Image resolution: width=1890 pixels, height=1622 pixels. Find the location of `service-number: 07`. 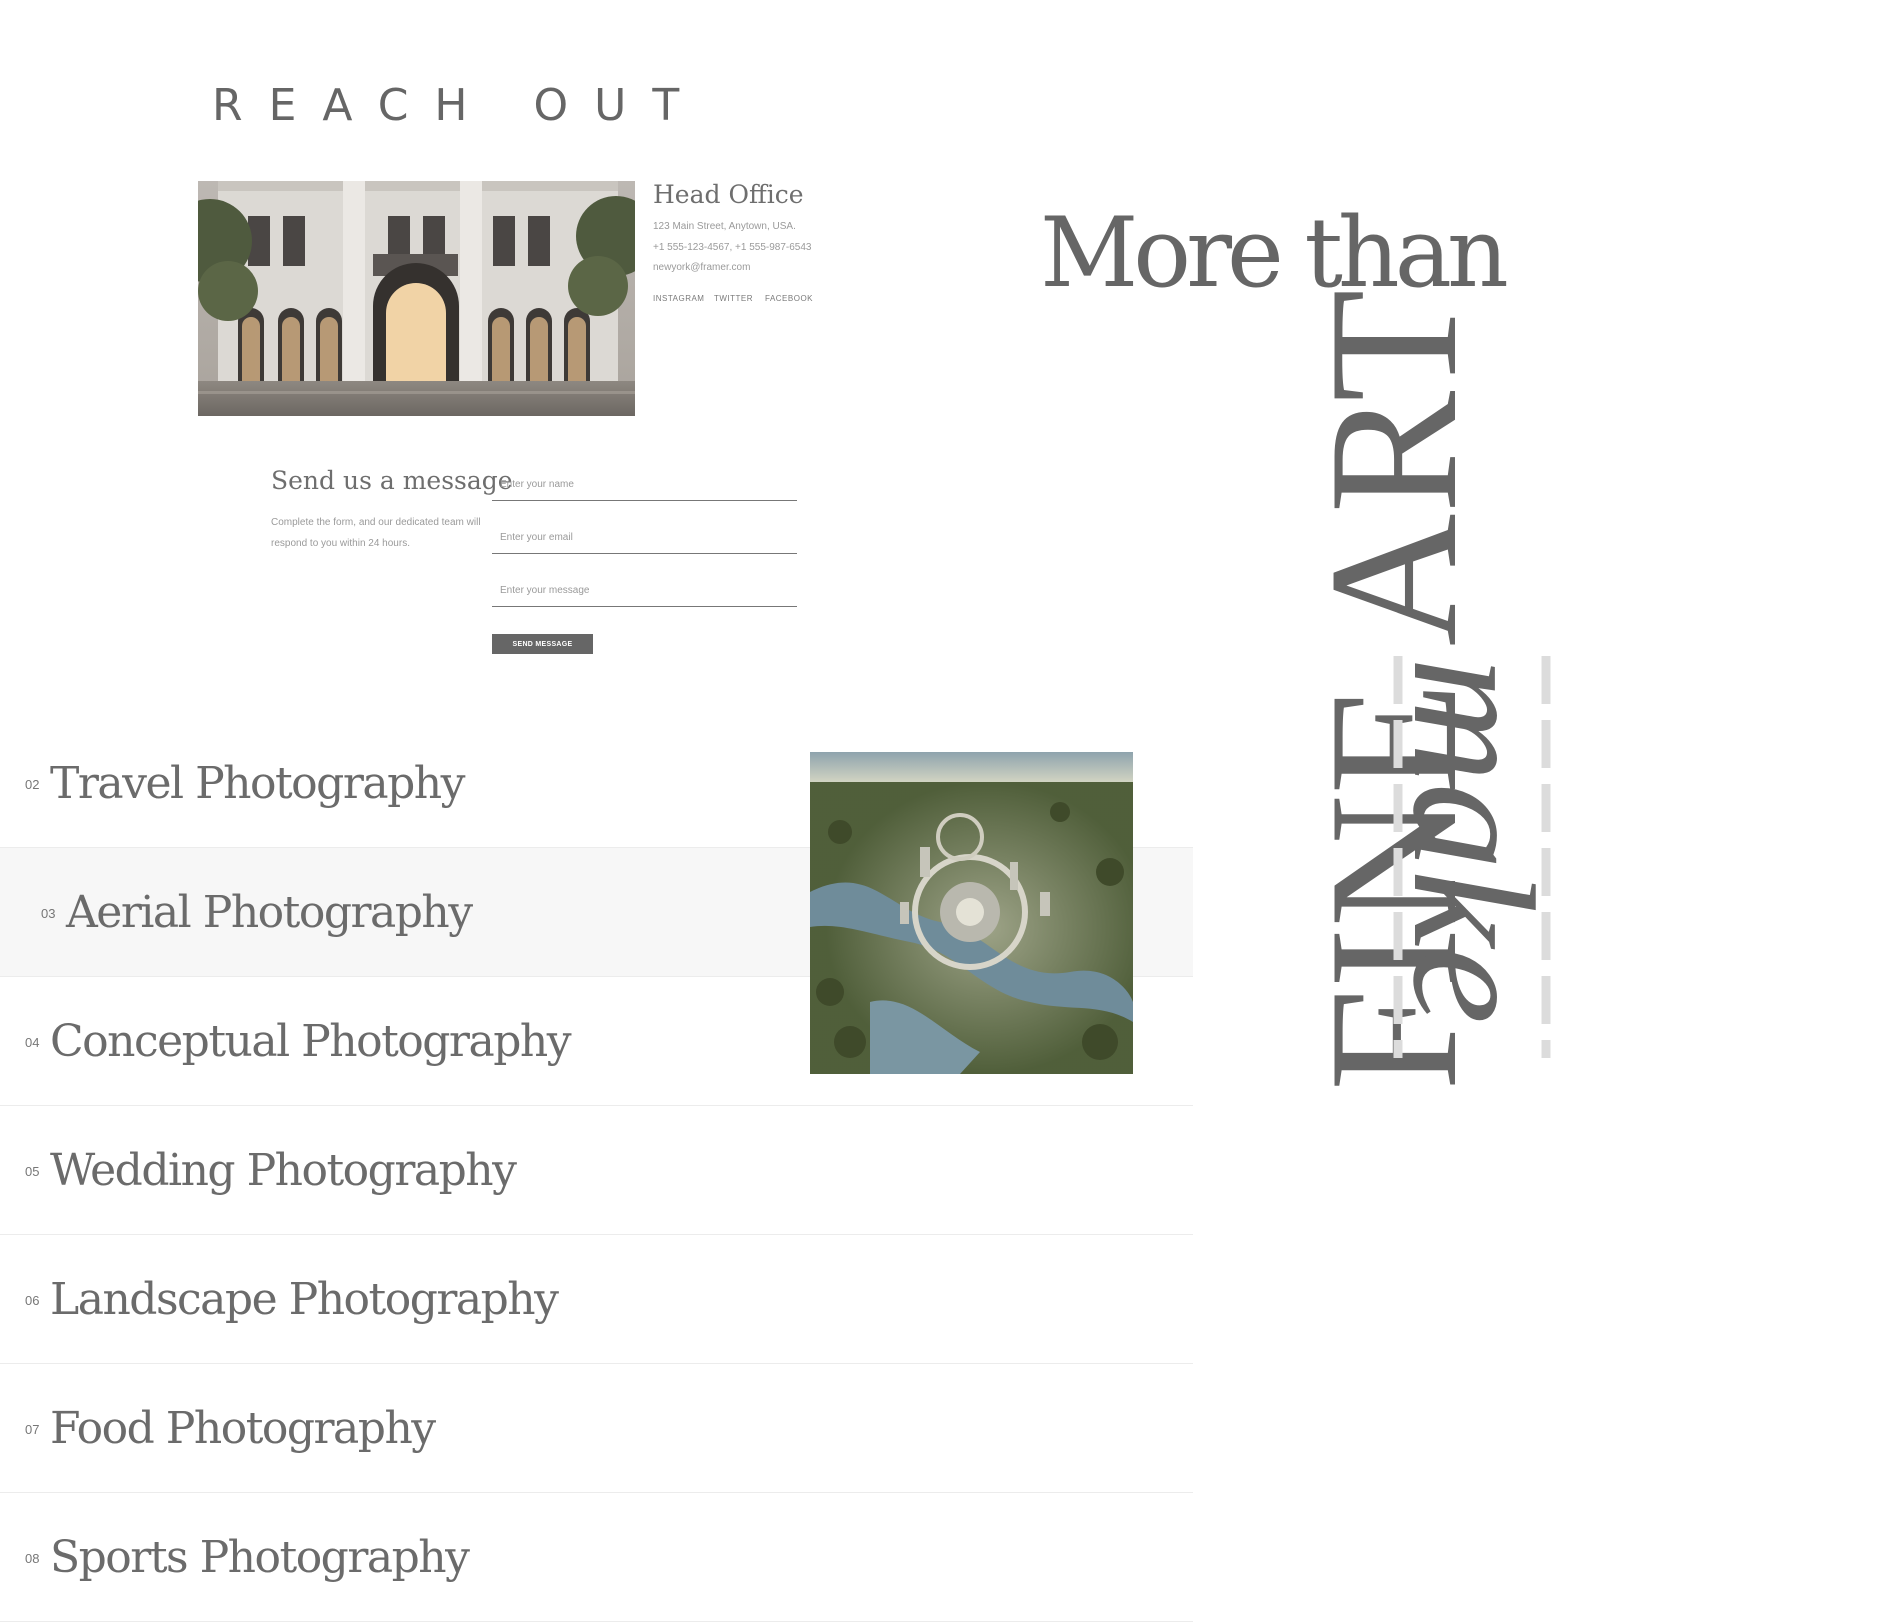

service-number: 07 is located at coordinates (32, 1429).